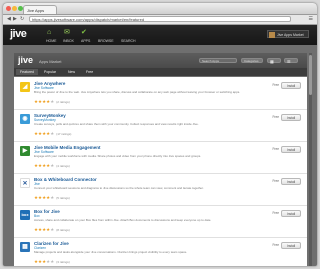  Describe the element at coordinates (68, 41) in the screenshot. I see `nav-inbox: Inbox` at that location.